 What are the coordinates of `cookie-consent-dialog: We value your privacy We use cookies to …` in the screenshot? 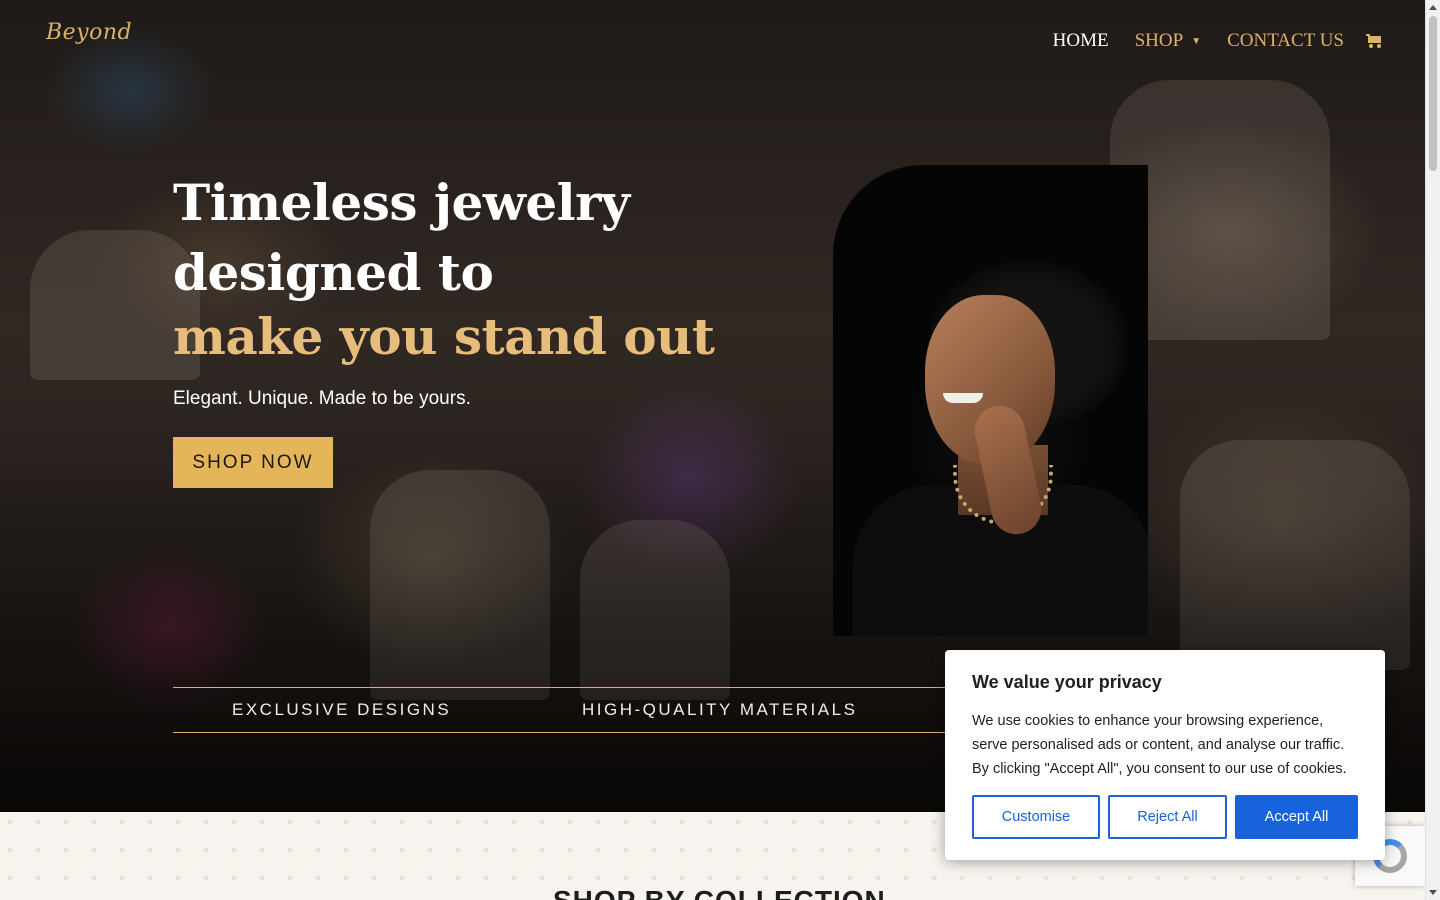 It's located at (1165, 755).